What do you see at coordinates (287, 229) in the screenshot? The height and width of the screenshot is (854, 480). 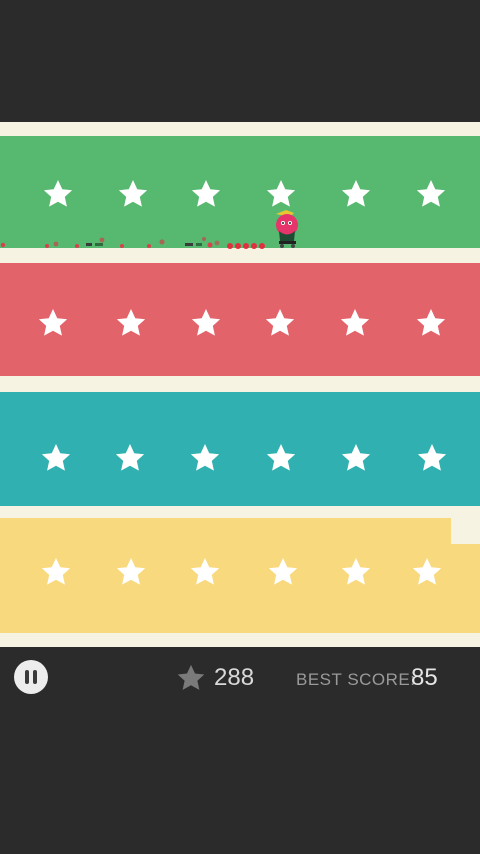 I see `runner-character` at bounding box center [287, 229].